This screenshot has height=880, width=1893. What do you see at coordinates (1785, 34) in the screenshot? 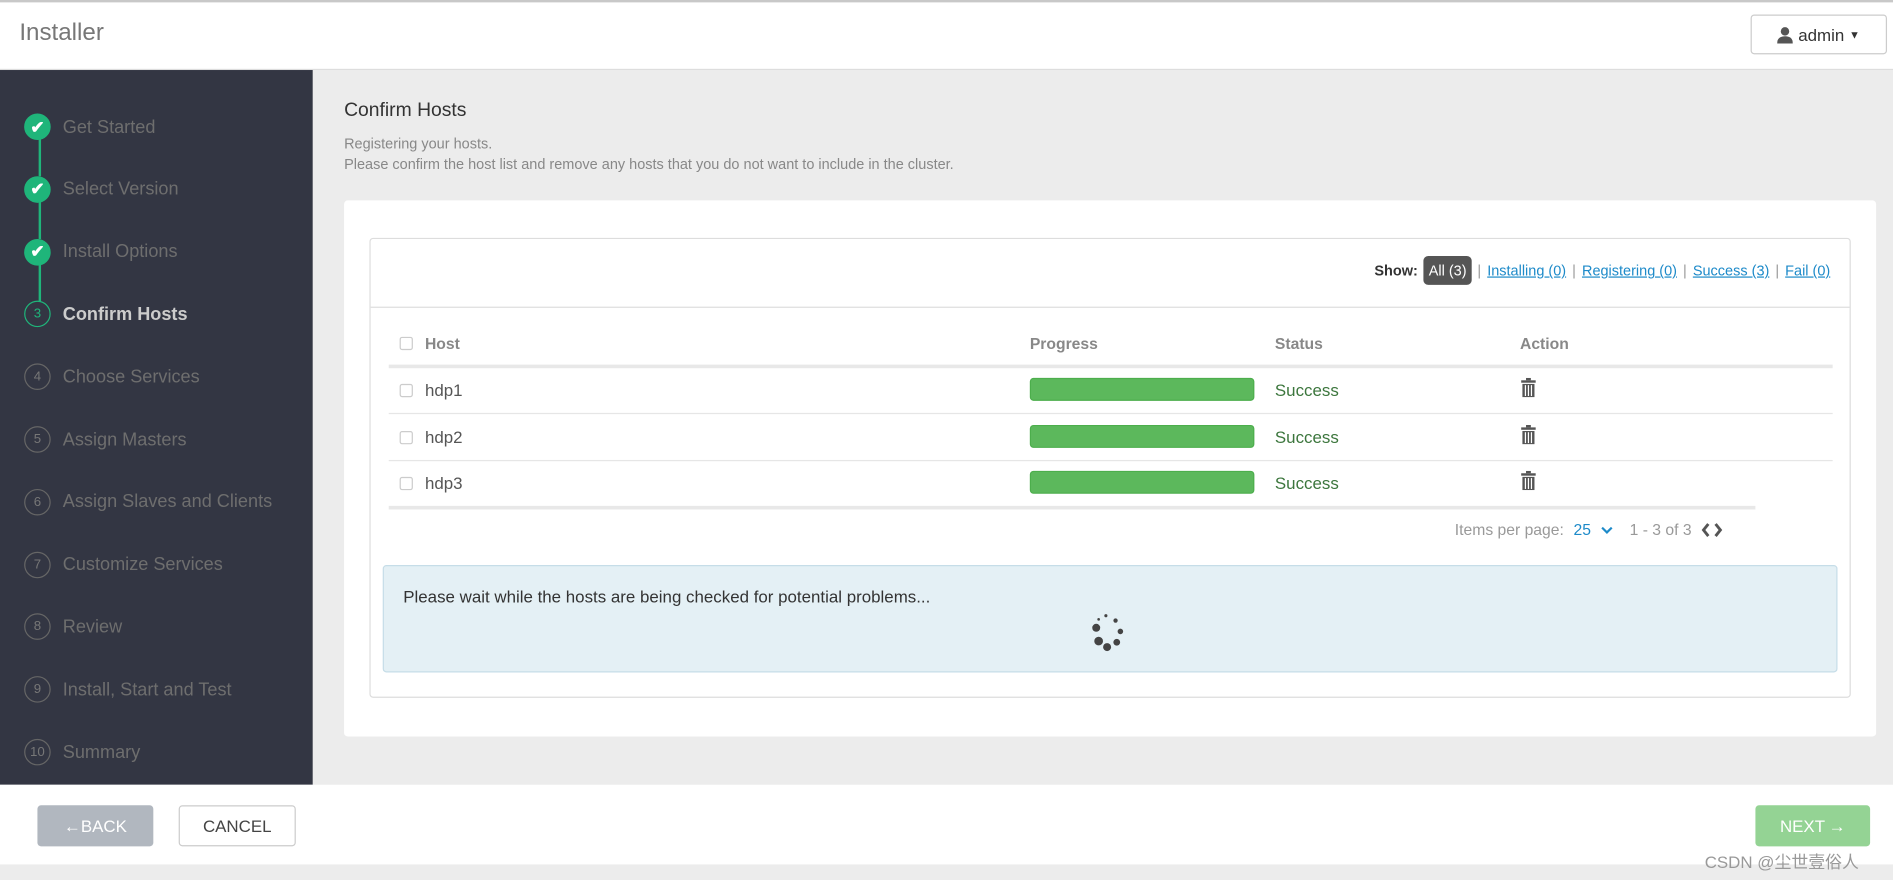
I see `user-icon` at bounding box center [1785, 34].